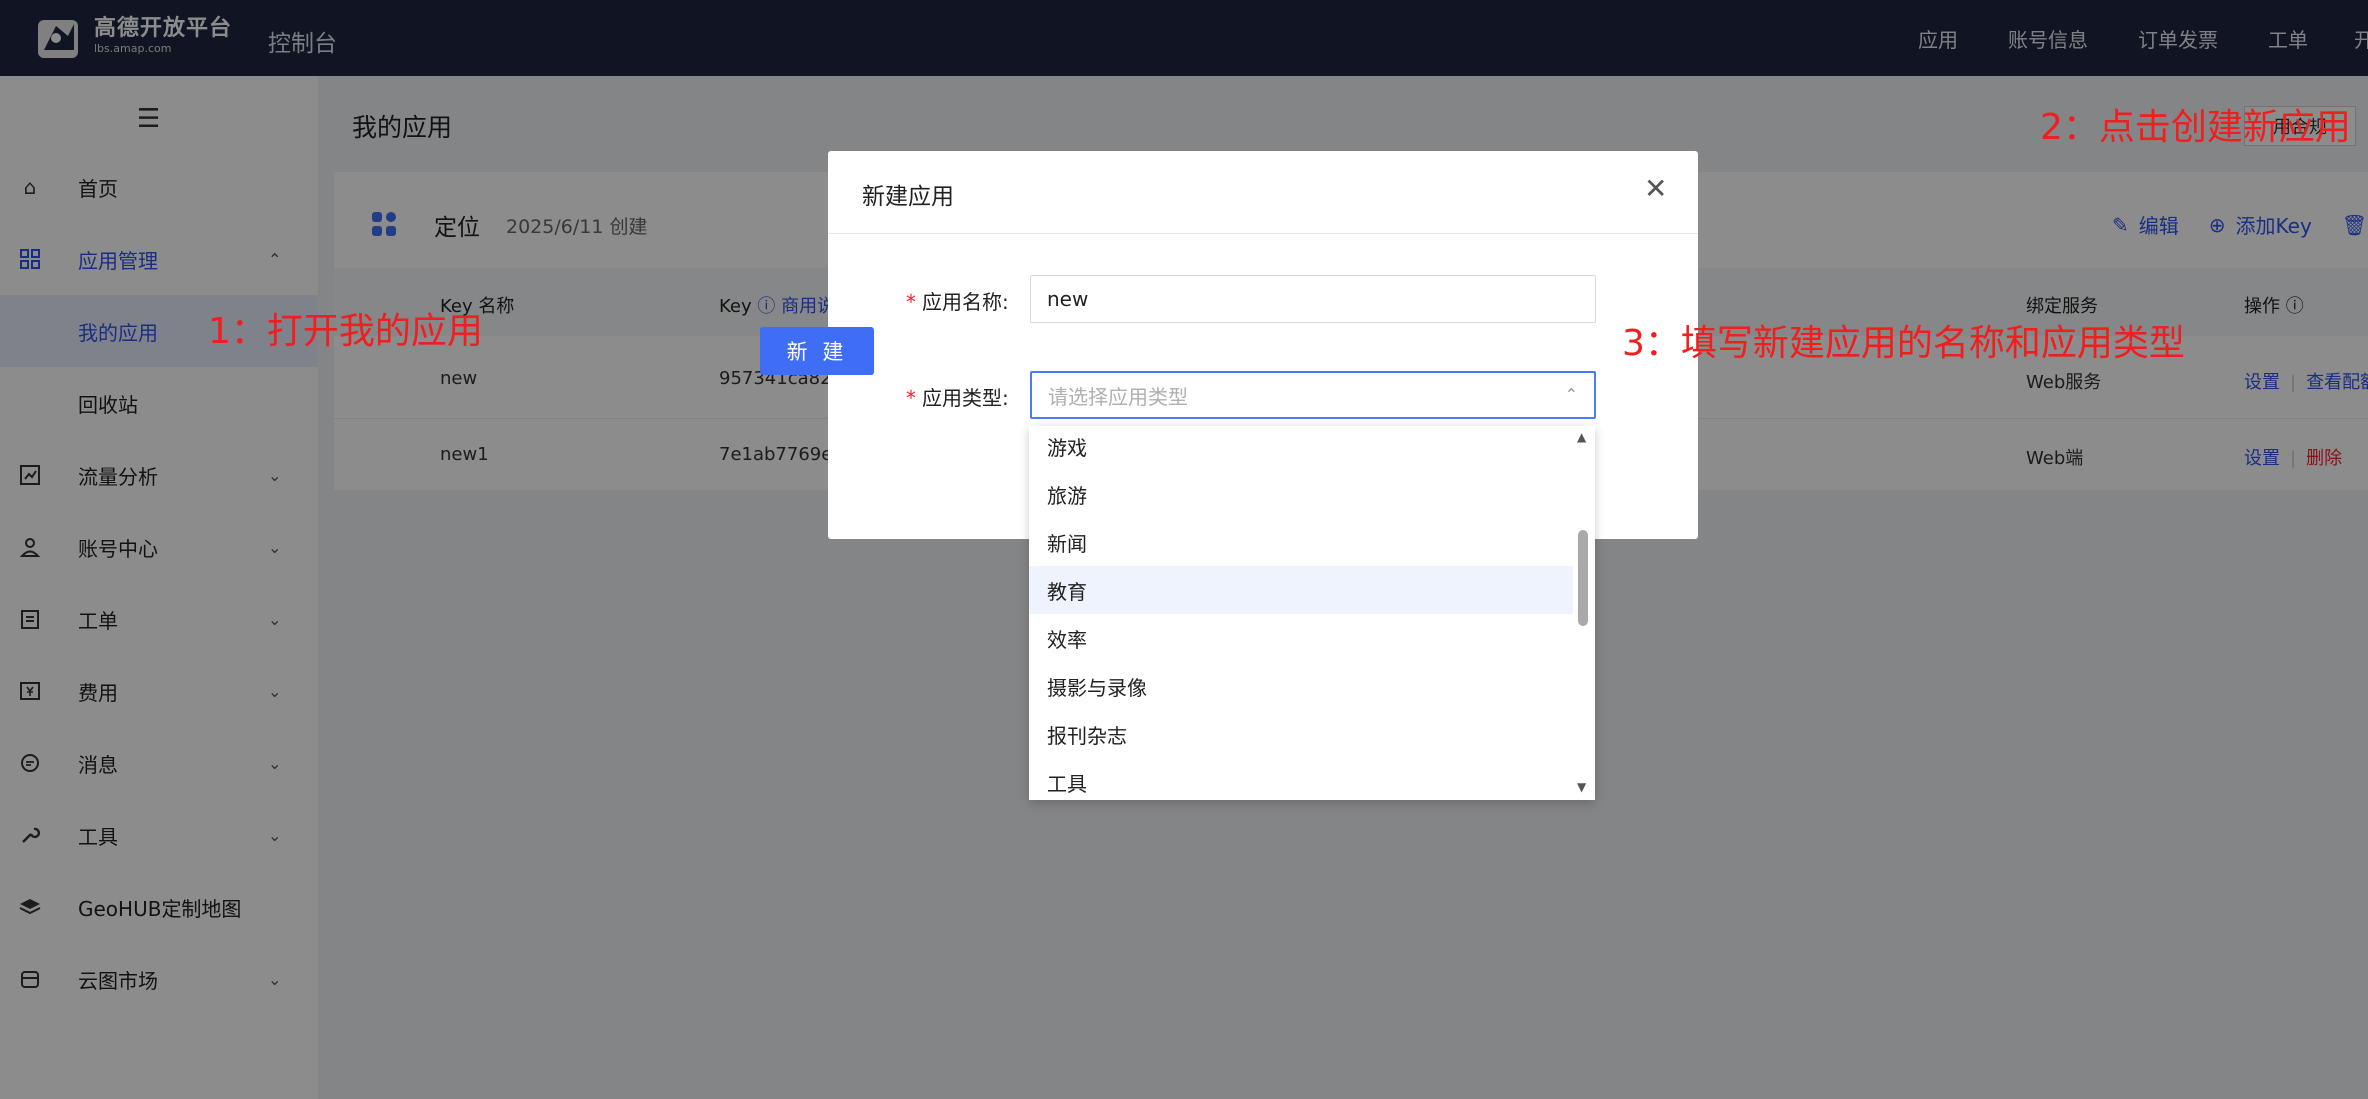  What do you see at coordinates (817, 351) in the screenshot?
I see `create-button: 新 建` at bounding box center [817, 351].